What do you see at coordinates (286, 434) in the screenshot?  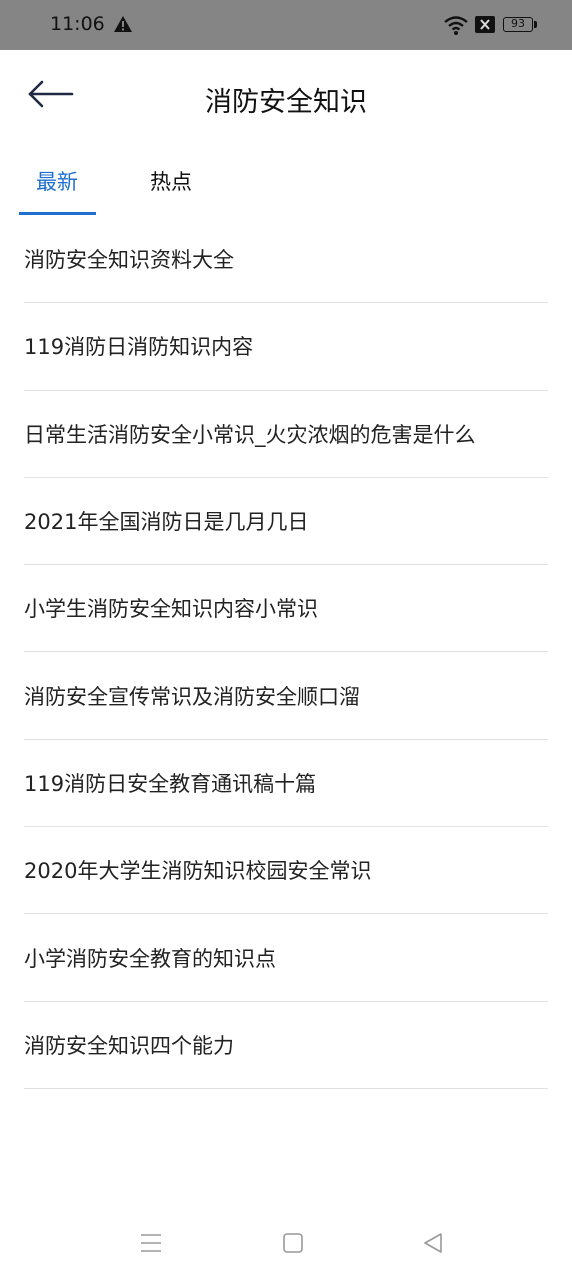 I see `list-item: 日常生活消防安全小常识_火灾浓烟的危害是什么` at bounding box center [286, 434].